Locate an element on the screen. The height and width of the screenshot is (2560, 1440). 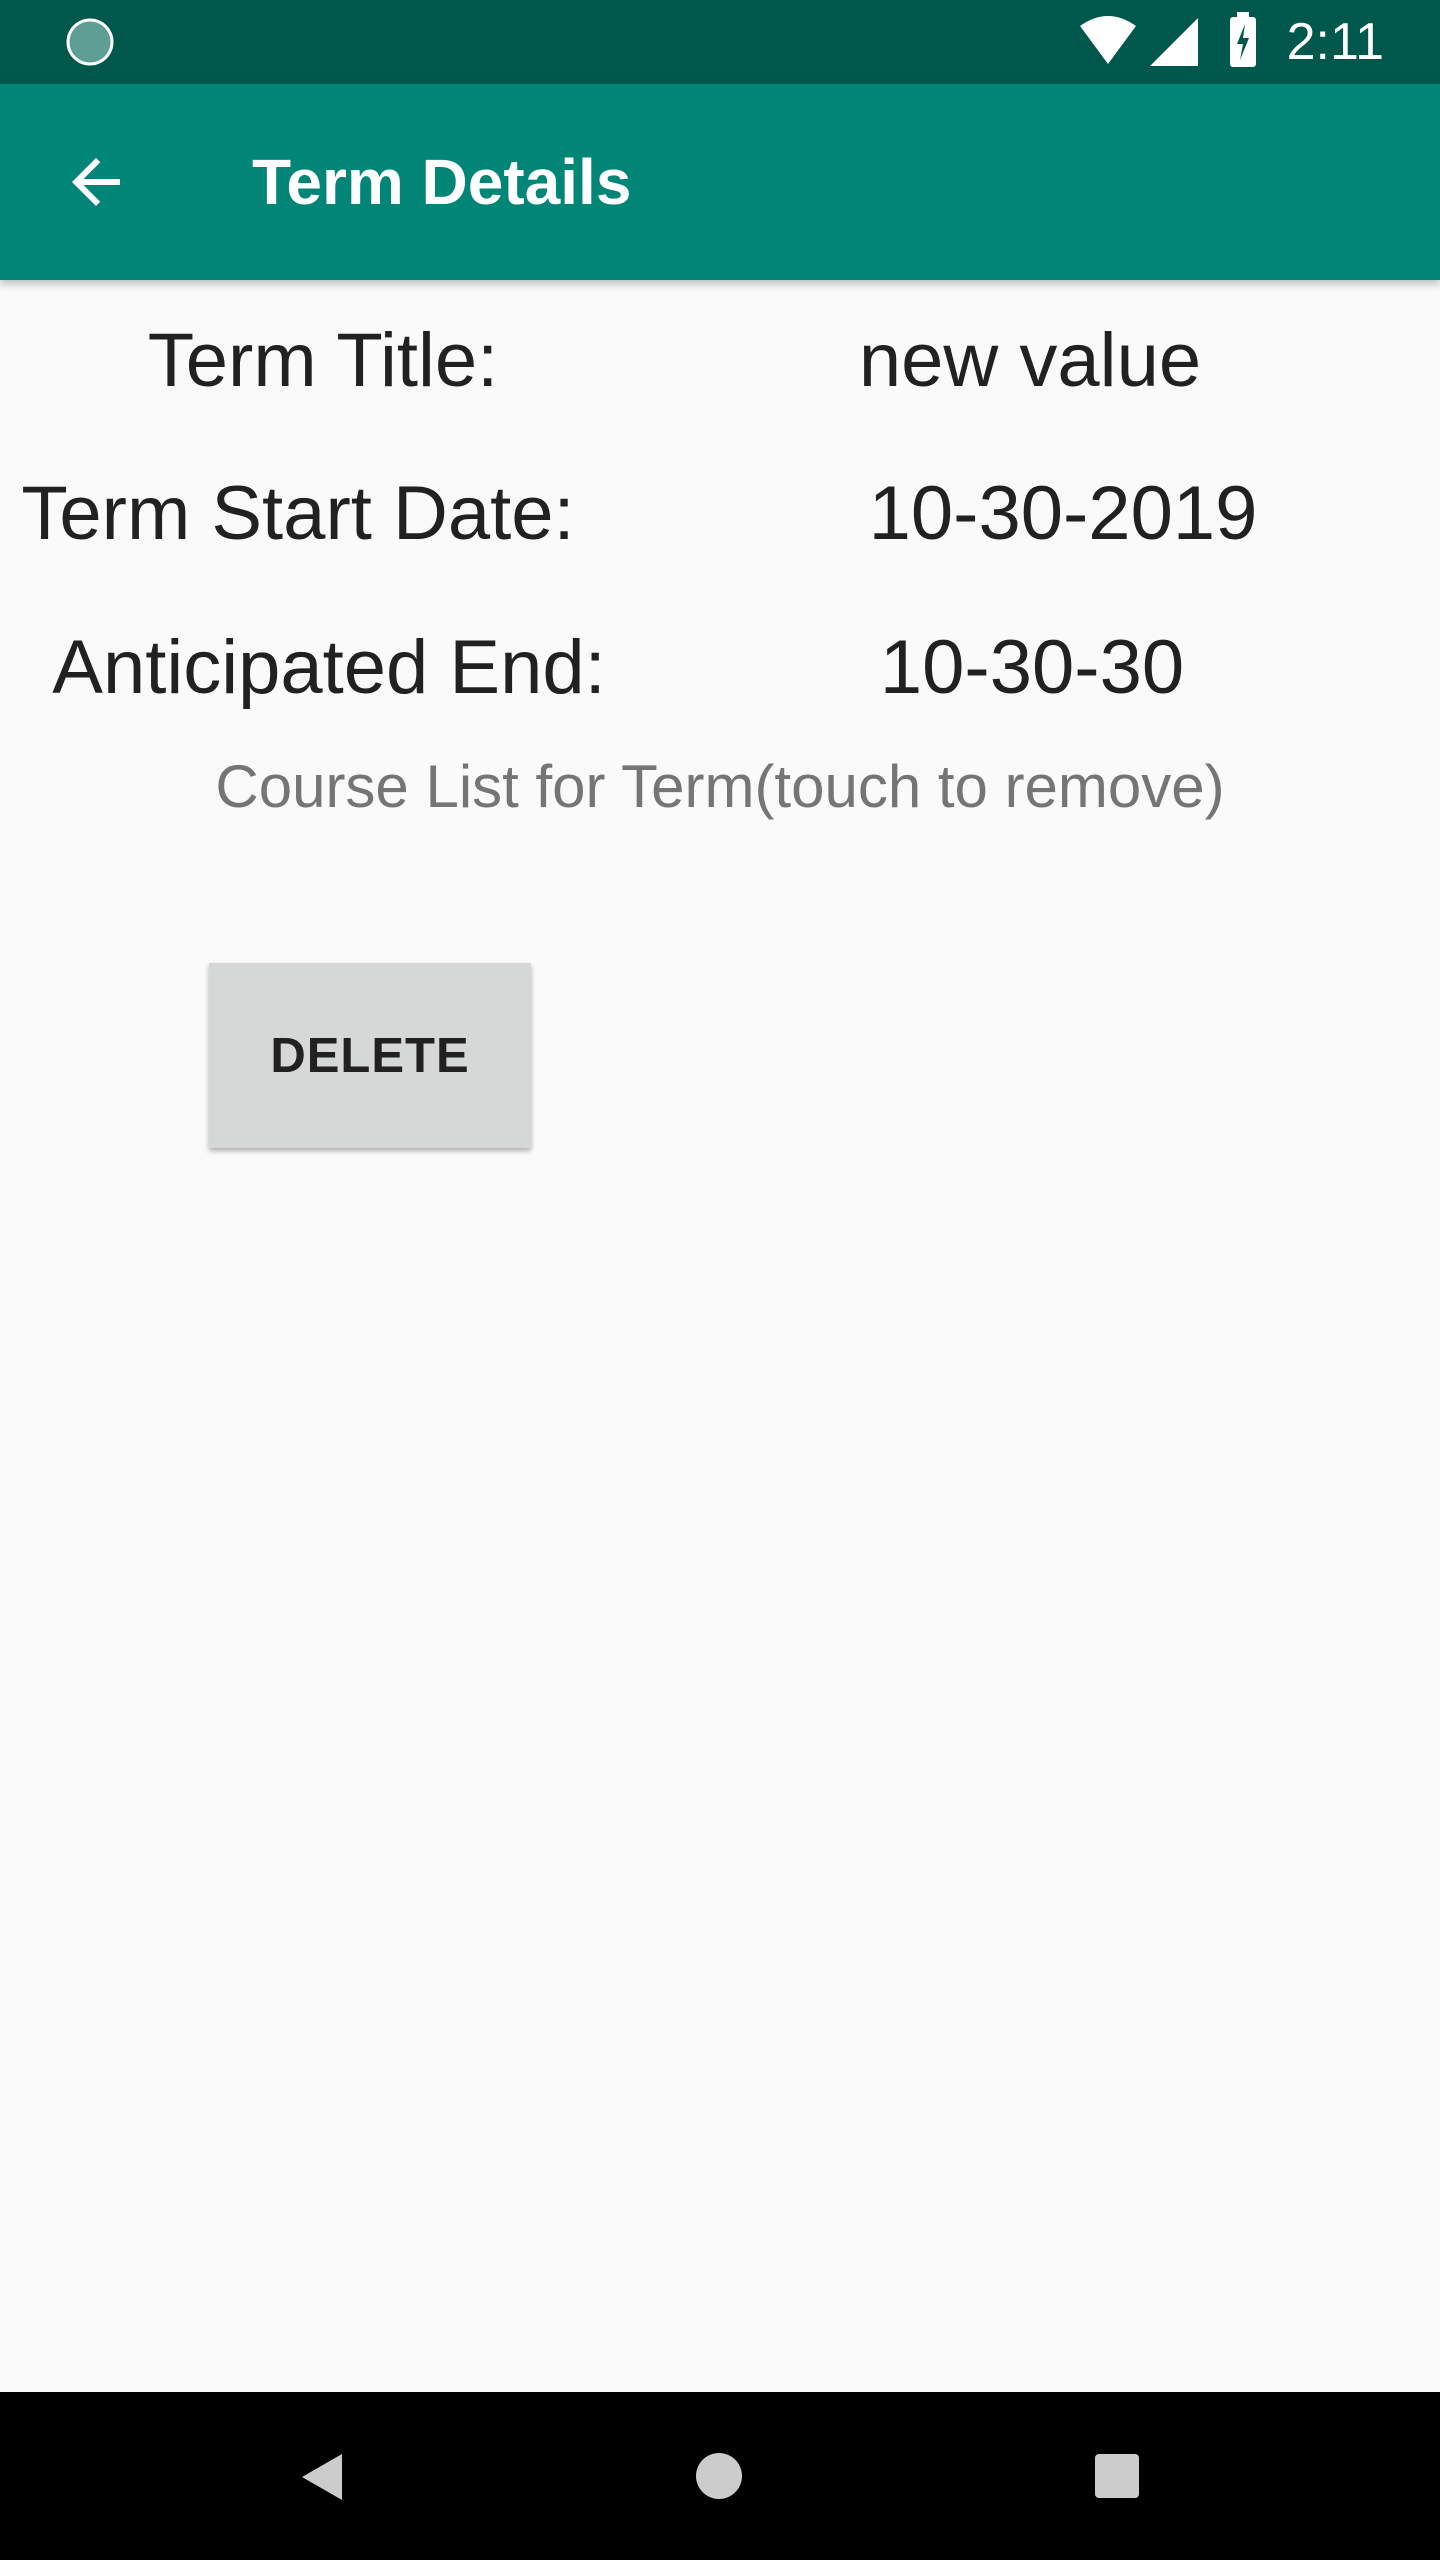
page-title: Term Details is located at coordinates (442, 182).